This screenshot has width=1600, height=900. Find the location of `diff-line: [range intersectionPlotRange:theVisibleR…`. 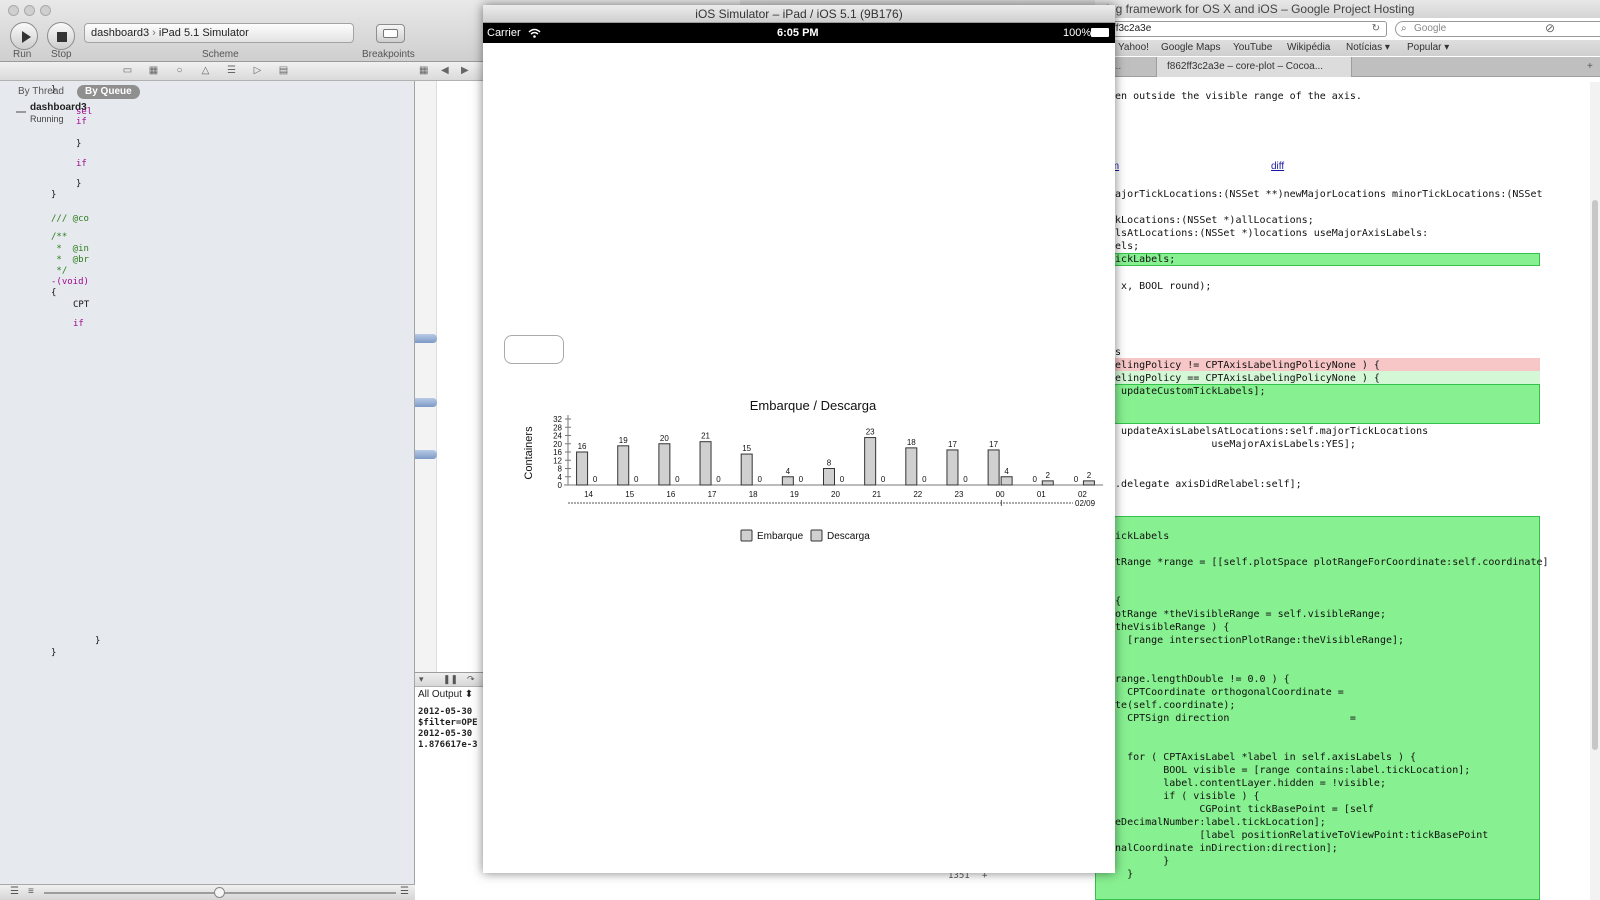

diff-line: [range intersectionPlotRange:theVisibleR… is located at coordinates (1254, 640).